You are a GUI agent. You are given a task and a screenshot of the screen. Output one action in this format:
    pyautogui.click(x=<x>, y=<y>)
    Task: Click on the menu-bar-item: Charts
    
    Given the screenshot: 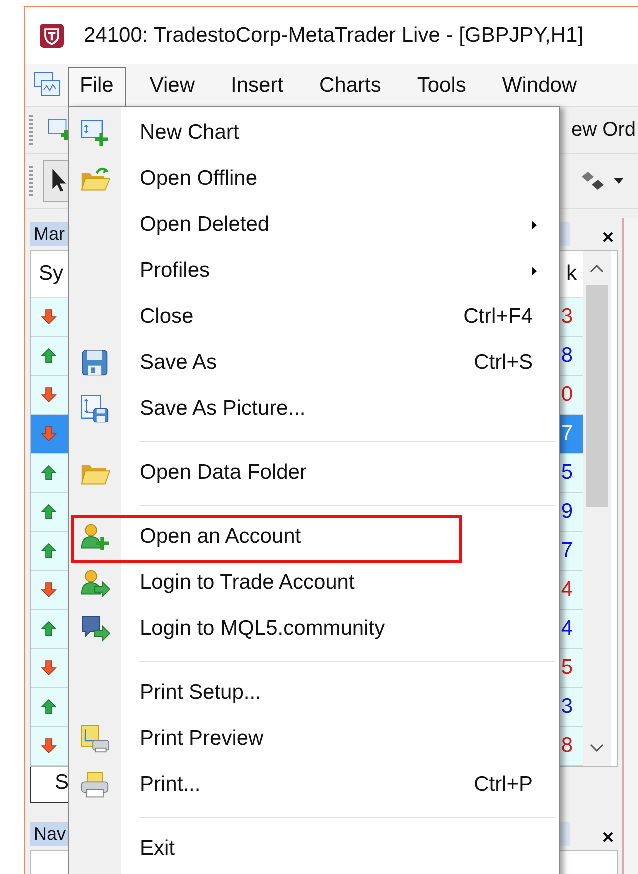 What is the action you would take?
    pyautogui.click(x=351, y=86)
    